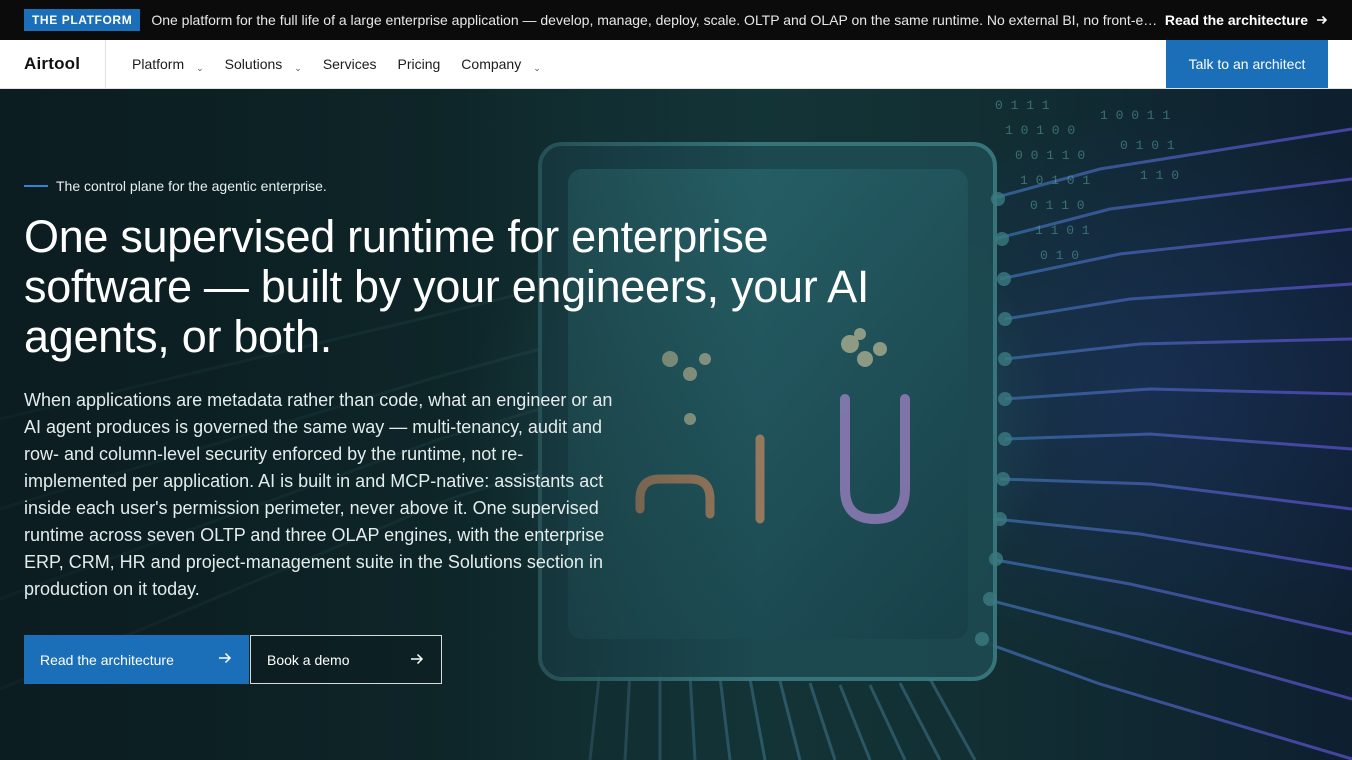 Image resolution: width=1352 pixels, height=760 pixels. Describe the element at coordinates (308, 659) in the screenshot. I see `button-label: Book a demo` at that location.